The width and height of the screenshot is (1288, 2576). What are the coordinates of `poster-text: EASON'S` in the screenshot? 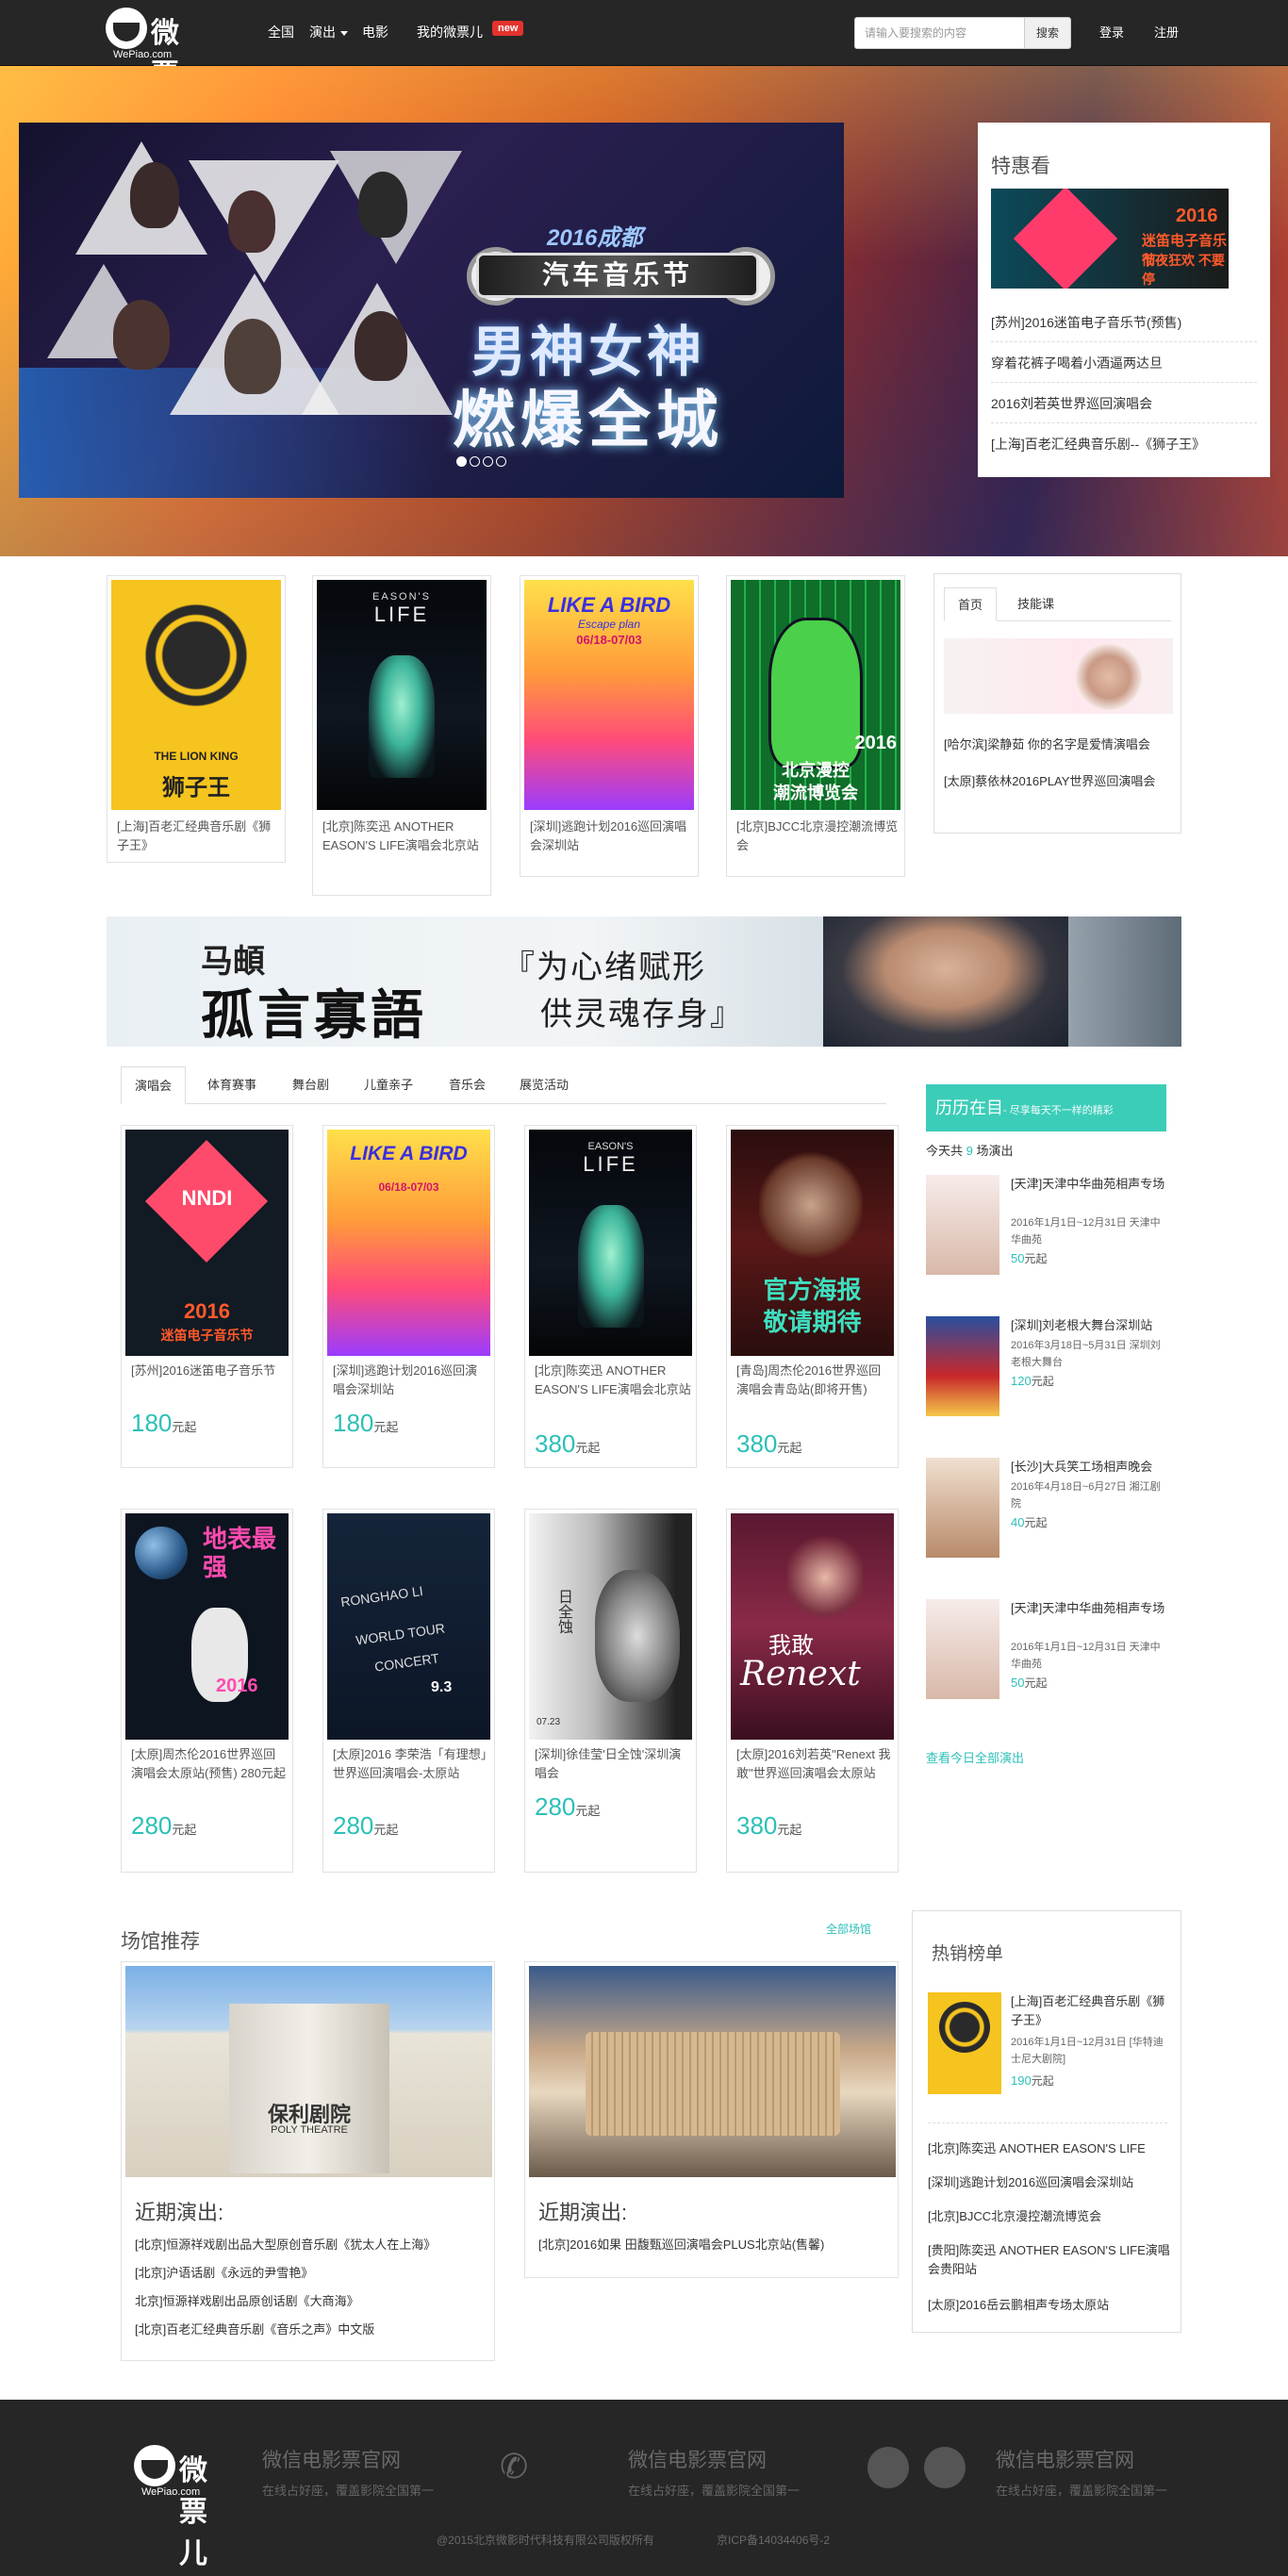 It's located at (401, 597).